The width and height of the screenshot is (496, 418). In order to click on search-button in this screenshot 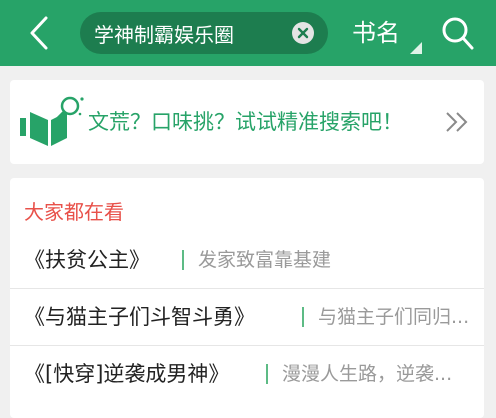, I will do `click(458, 33)`.